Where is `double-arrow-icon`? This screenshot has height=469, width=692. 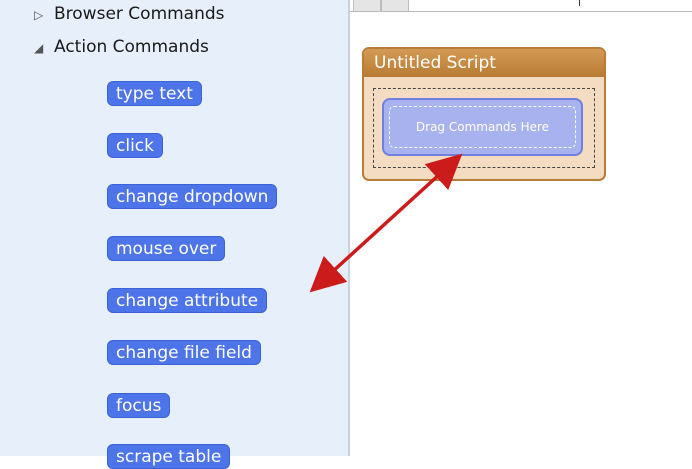
double-arrow-icon is located at coordinates (386, 223).